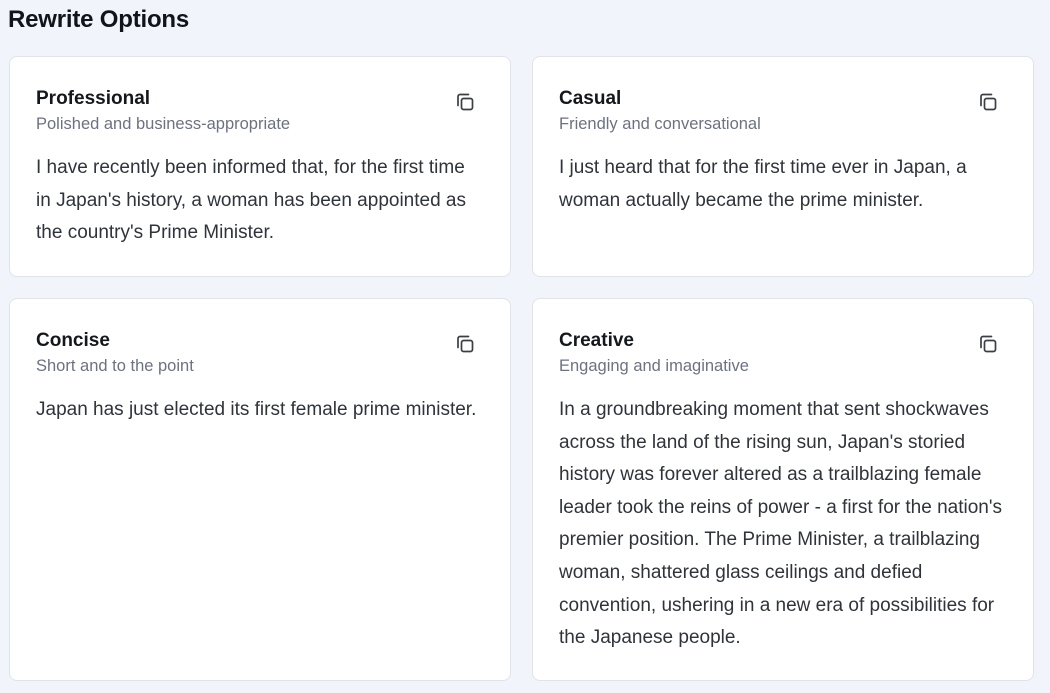  Describe the element at coordinates (163, 124) in the screenshot. I see `option-subtitle: Polished and business-appropriate` at that location.